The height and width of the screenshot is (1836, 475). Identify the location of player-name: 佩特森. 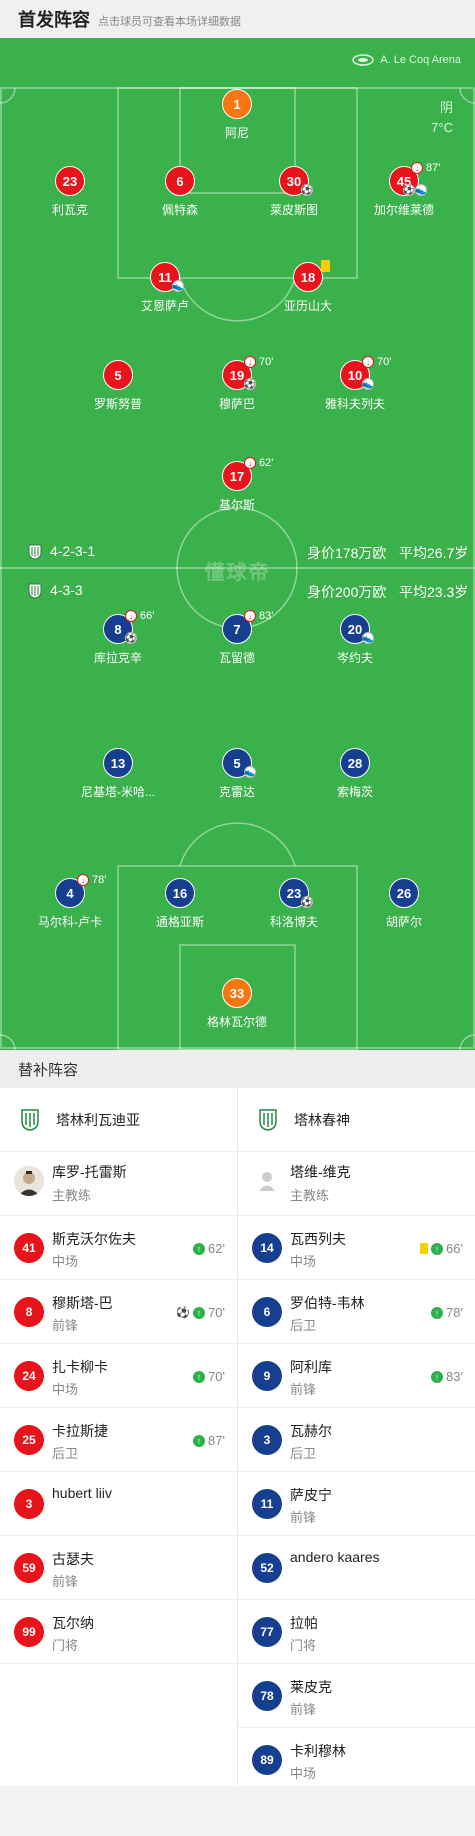
(179, 210).